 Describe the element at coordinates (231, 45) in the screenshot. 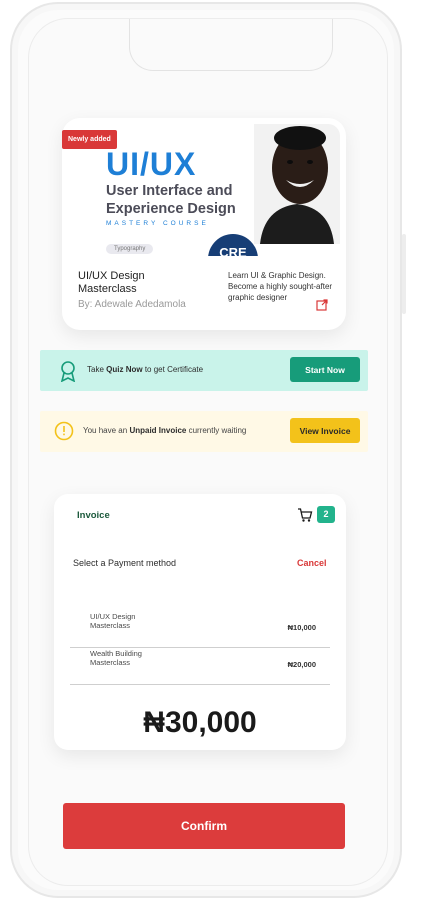

I see `phone-notch` at that location.